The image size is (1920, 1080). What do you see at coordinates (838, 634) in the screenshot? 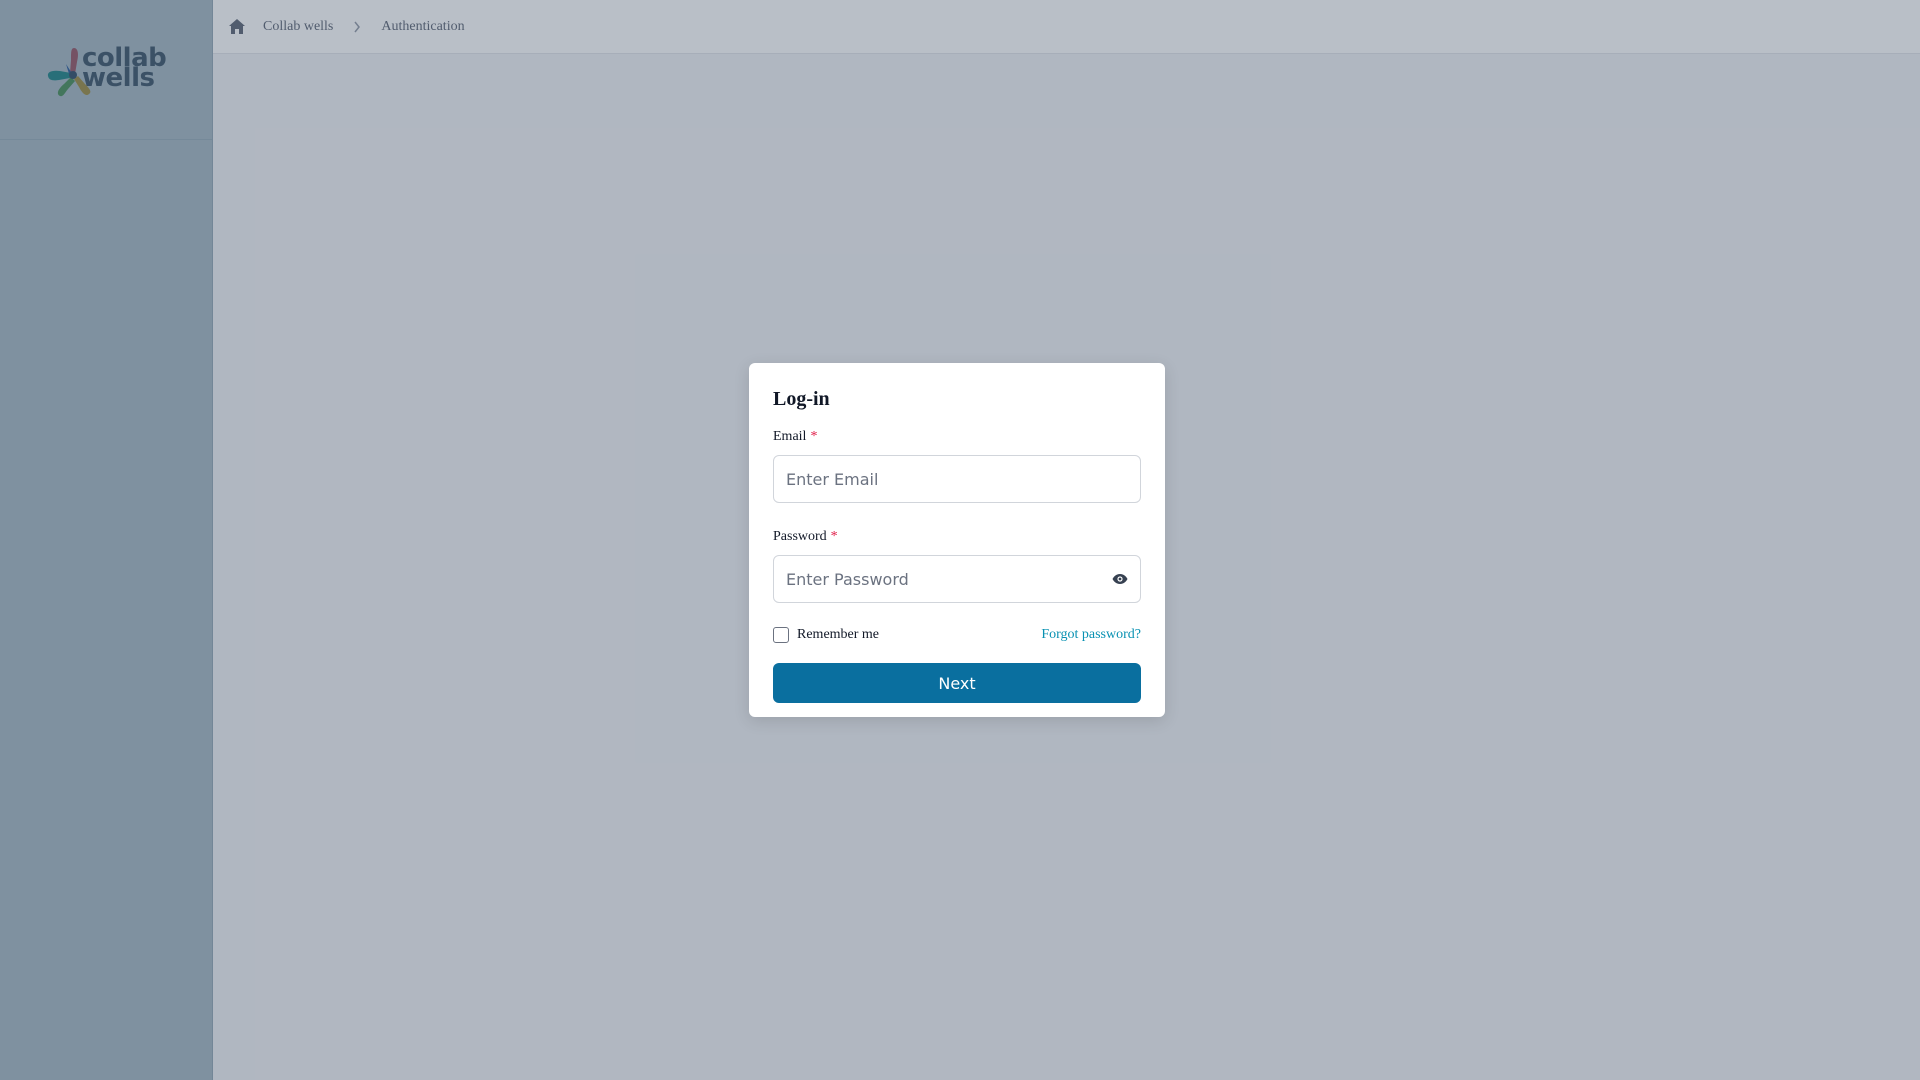
I see `remember-me-label: Remember me` at bounding box center [838, 634].